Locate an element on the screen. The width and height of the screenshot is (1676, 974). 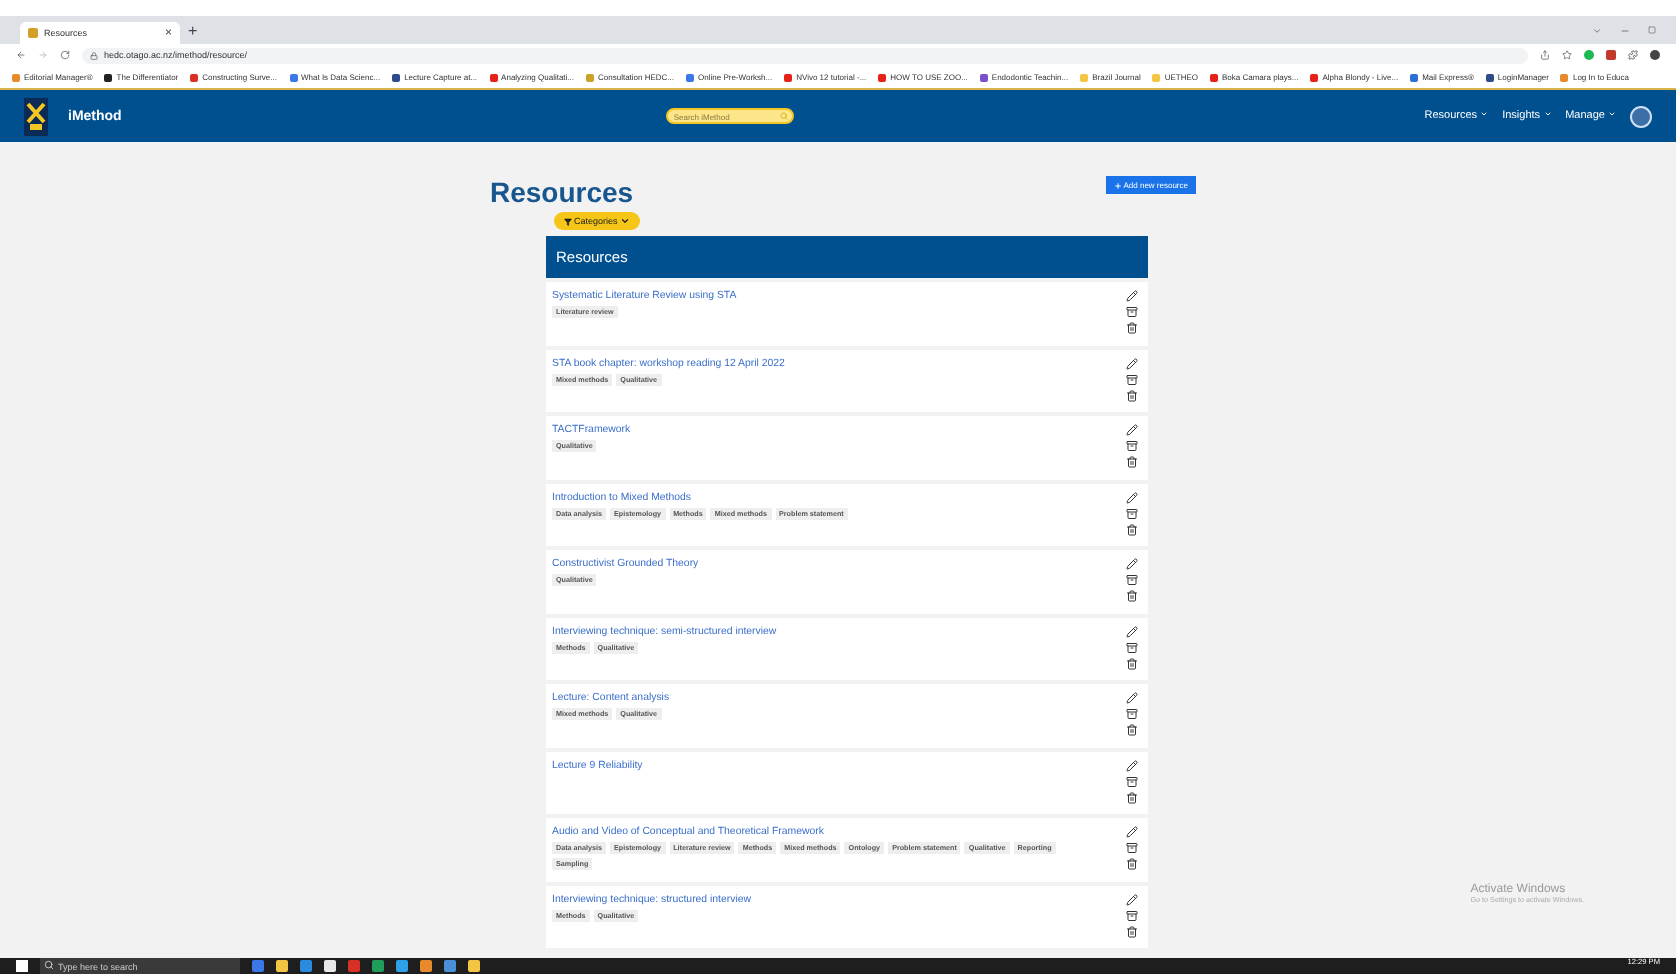
star-icon is located at coordinates (1567, 55).